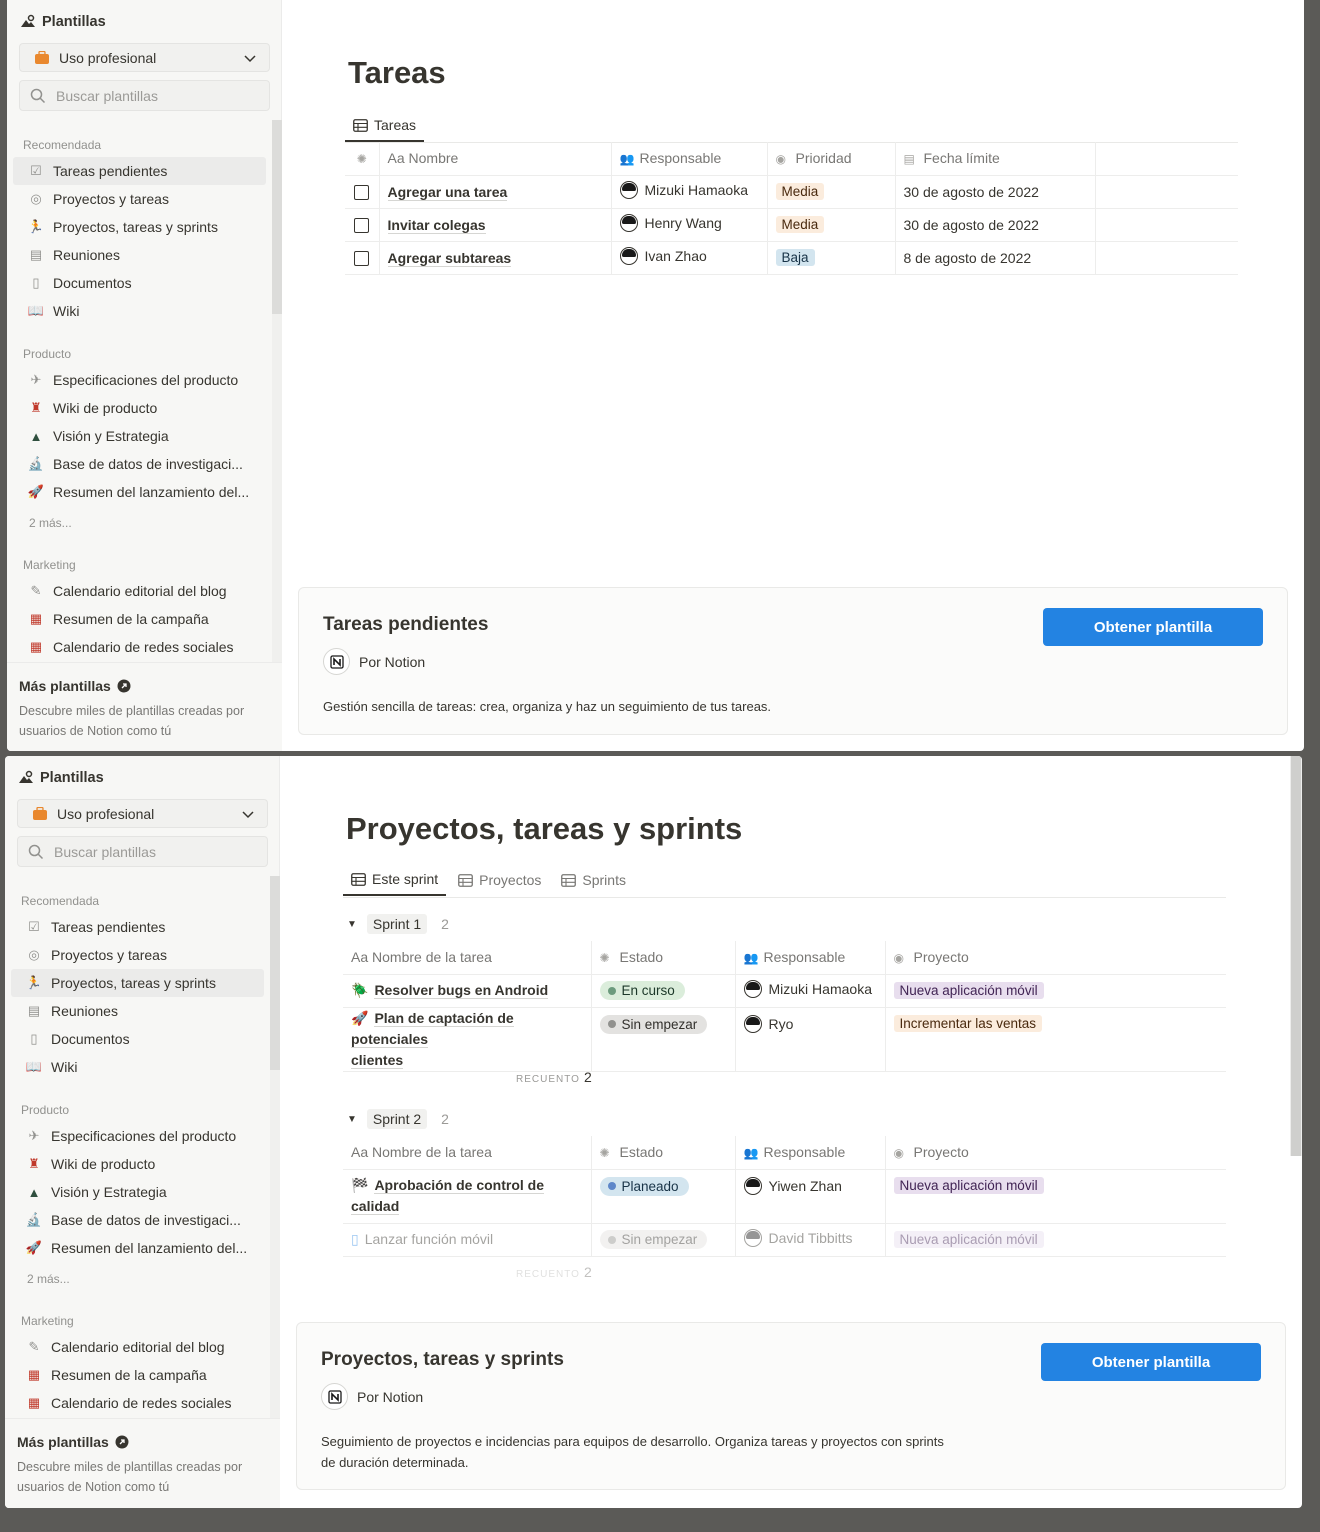  Describe the element at coordinates (449, 258) in the screenshot. I see `task-name: Agregar subtareas` at that location.